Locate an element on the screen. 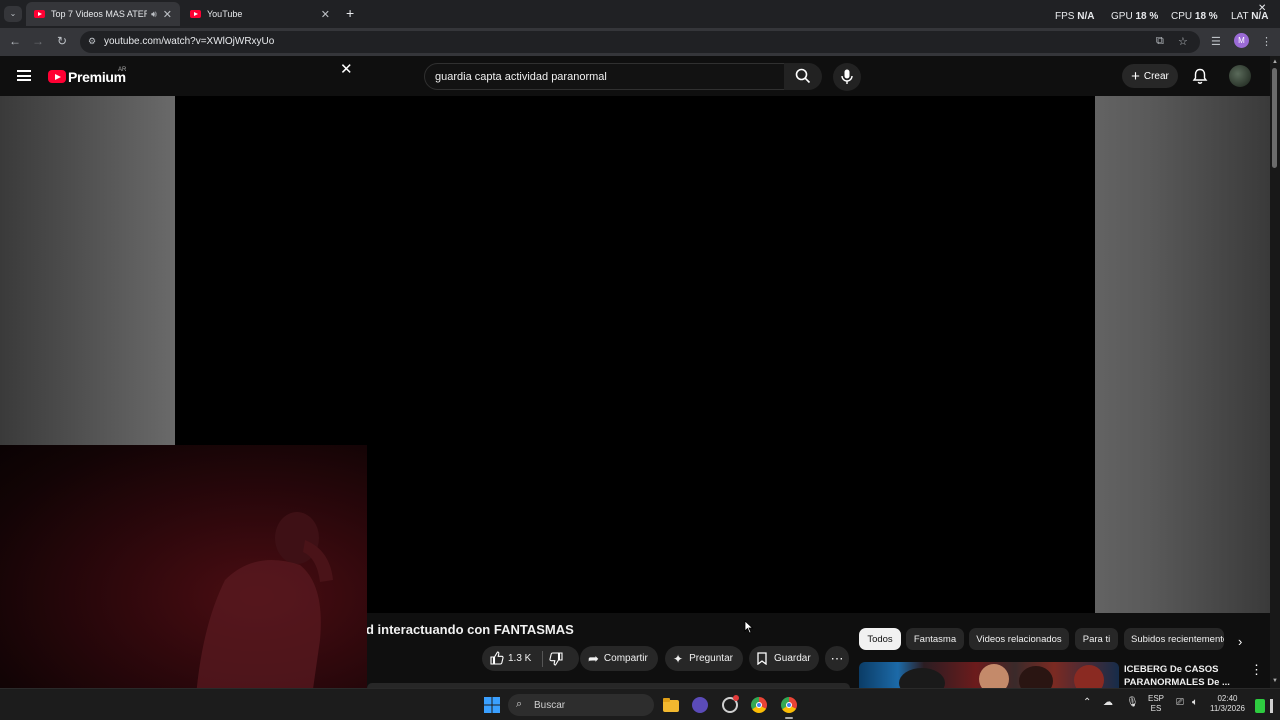  save-button: Guardar is located at coordinates (784, 658).